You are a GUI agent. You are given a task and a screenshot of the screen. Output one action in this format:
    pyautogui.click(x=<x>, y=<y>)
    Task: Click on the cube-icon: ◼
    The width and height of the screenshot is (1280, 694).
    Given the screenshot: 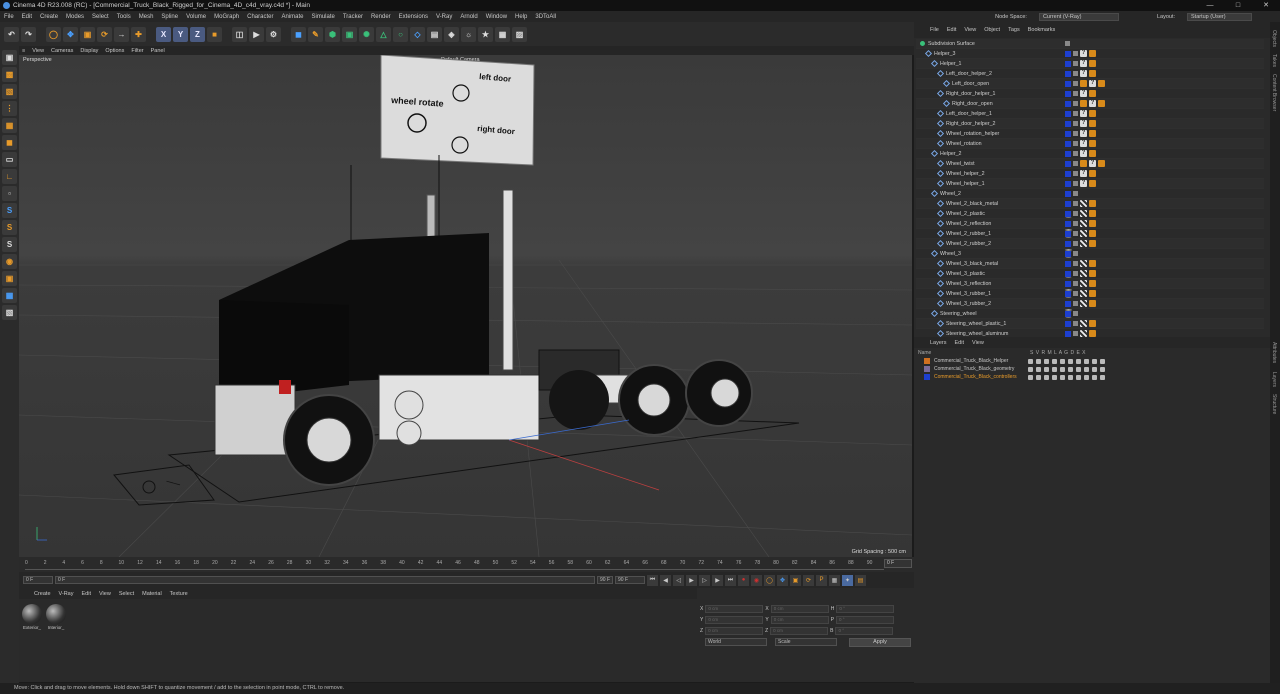 What is the action you would take?
    pyautogui.click(x=298, y=34)
    